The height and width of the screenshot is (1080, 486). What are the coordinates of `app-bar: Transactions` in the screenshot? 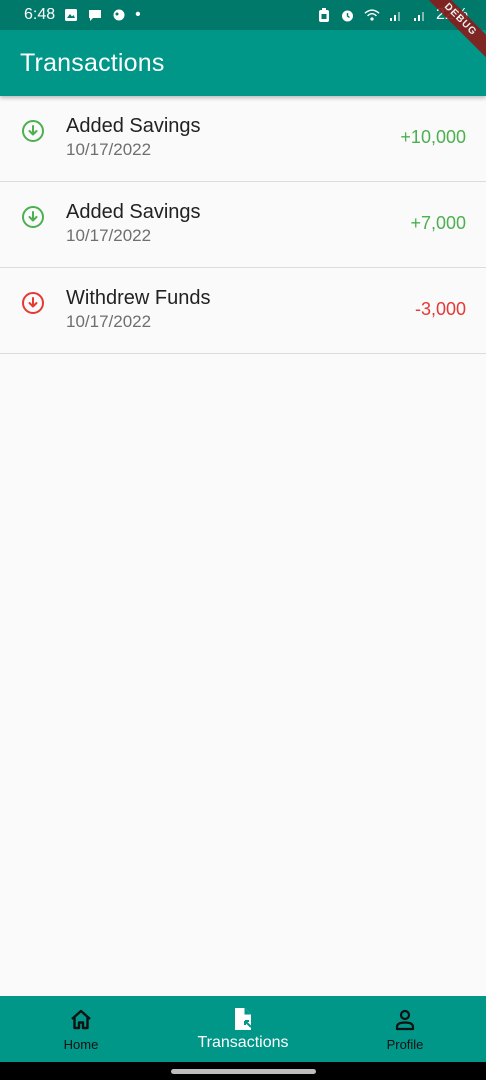 It's located at (243, 63).